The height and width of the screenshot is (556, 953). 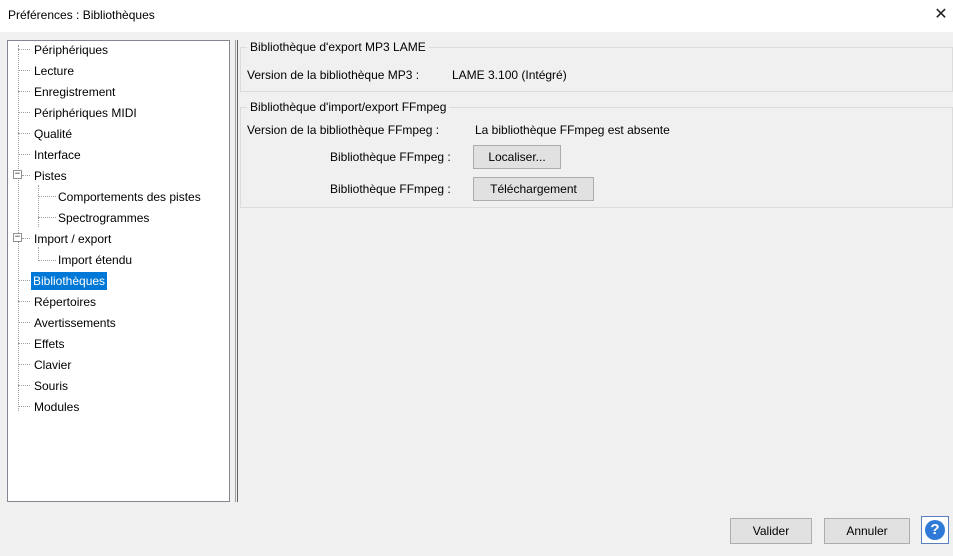 I want to click on cancel-button: Annuler, so click(x=867, y=531).